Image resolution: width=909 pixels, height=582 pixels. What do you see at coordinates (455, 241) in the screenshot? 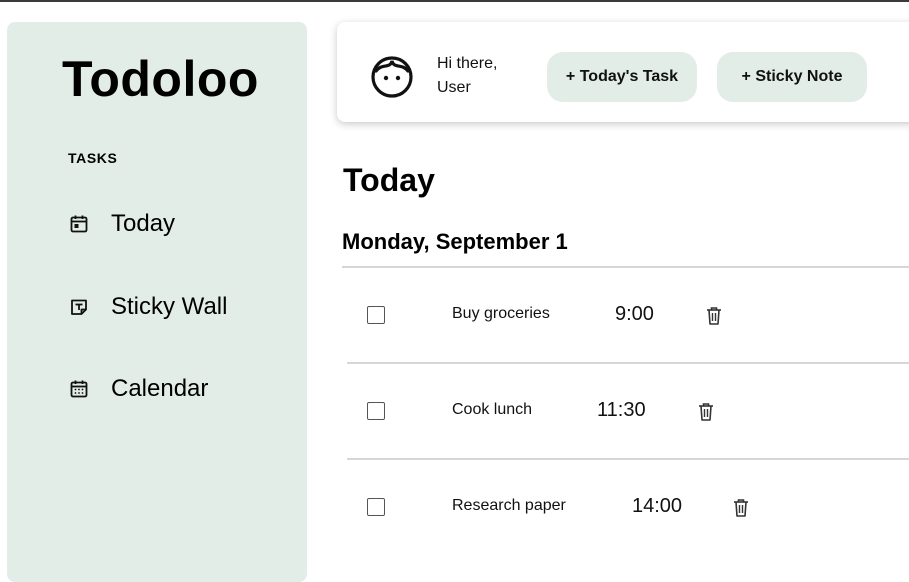
I see `date-heading: Monday, September 1` at bounding box center [455, 241].